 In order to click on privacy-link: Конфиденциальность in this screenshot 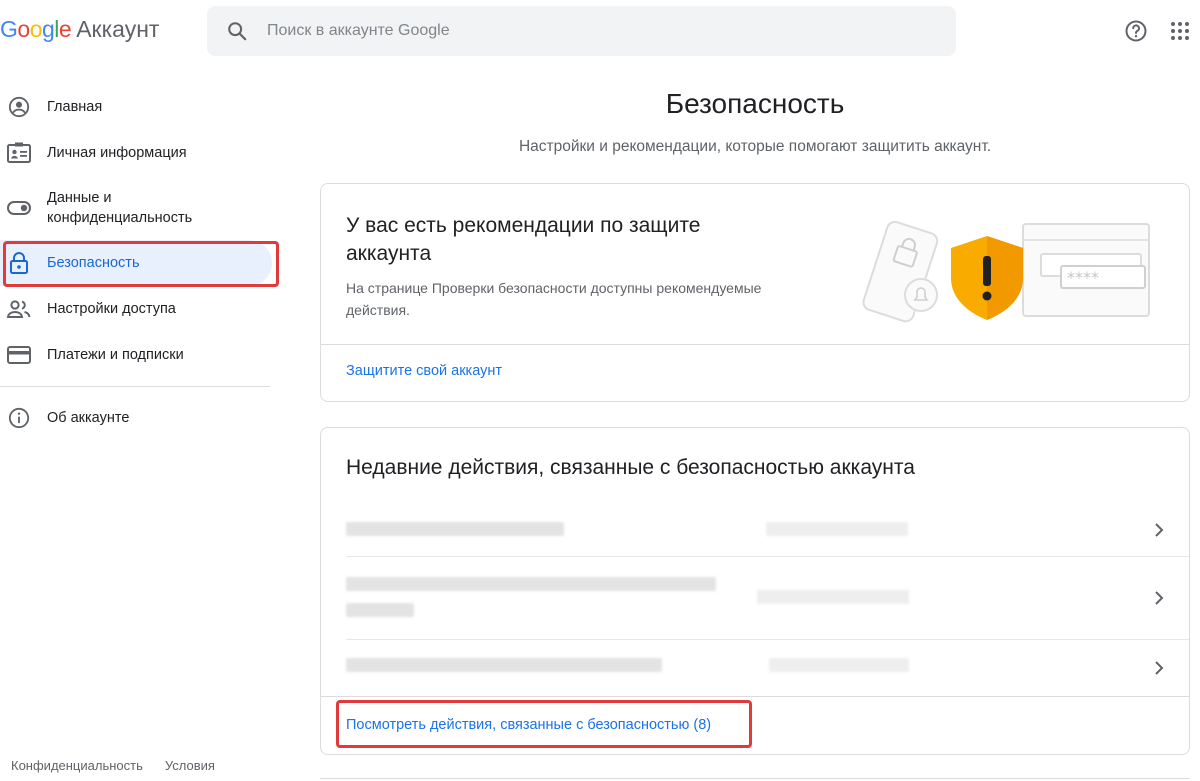, I will do `click(77, 765)`.